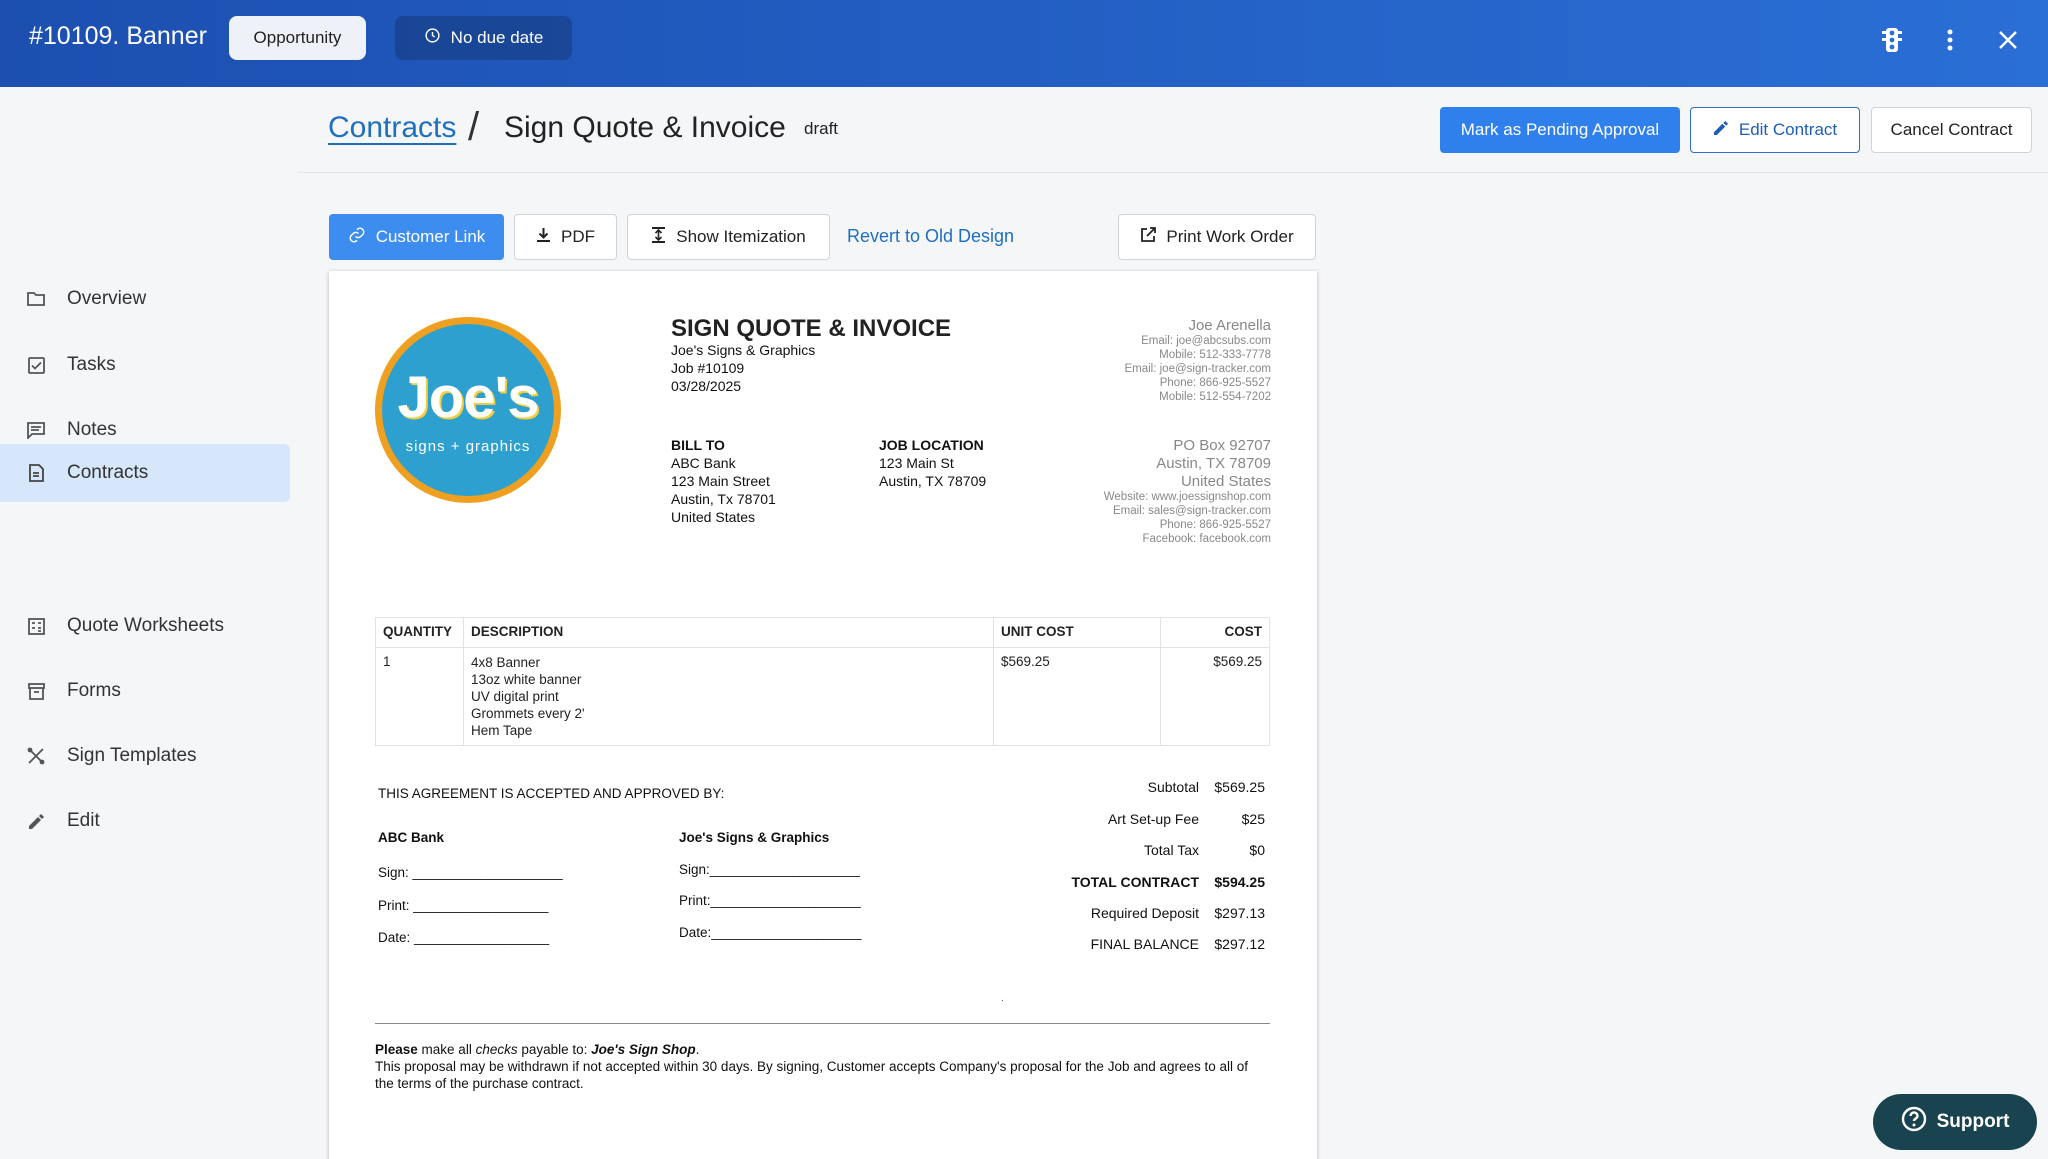  I want to click on revert-old-design-link: Revert to Old Design, so click(930, 236).